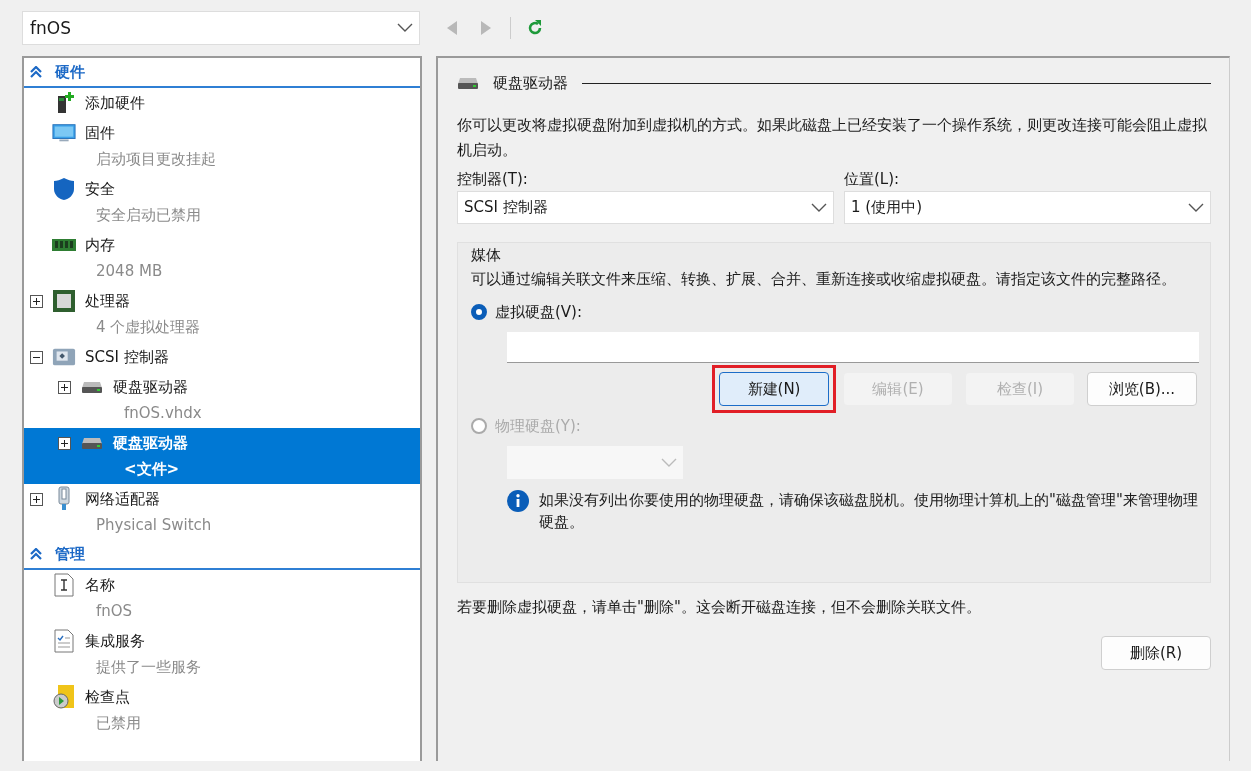  Describe the element at coordinates (118, 723) in the screenshot. I see `item-sublabel: 已禁用` at that location.